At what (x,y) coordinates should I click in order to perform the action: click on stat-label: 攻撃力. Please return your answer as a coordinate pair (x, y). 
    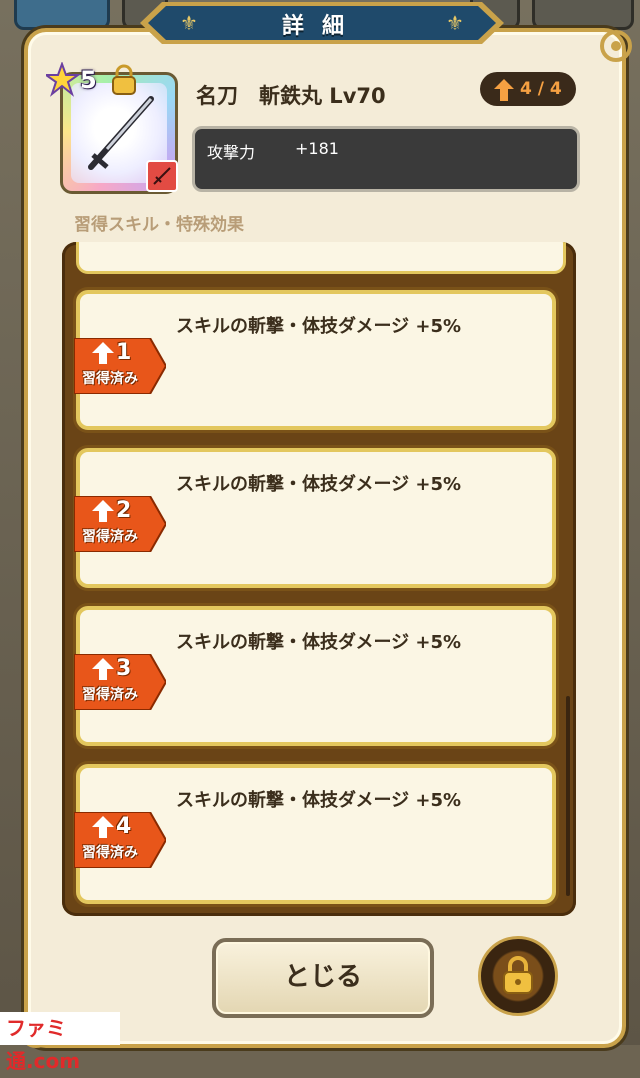
    Looking at the image, I should click on (231, 152).